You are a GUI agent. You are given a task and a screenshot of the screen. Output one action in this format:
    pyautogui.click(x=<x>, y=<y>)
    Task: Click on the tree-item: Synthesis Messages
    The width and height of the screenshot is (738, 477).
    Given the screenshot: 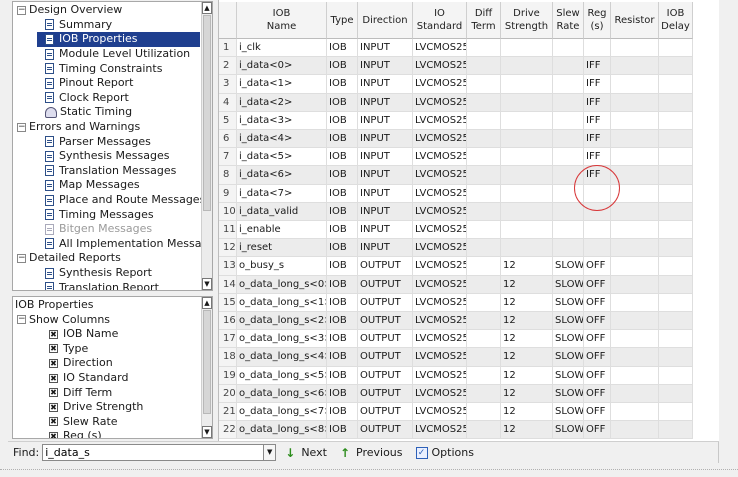 What is the action you would take?
    pyautogui.click(x=107, y=156)
    